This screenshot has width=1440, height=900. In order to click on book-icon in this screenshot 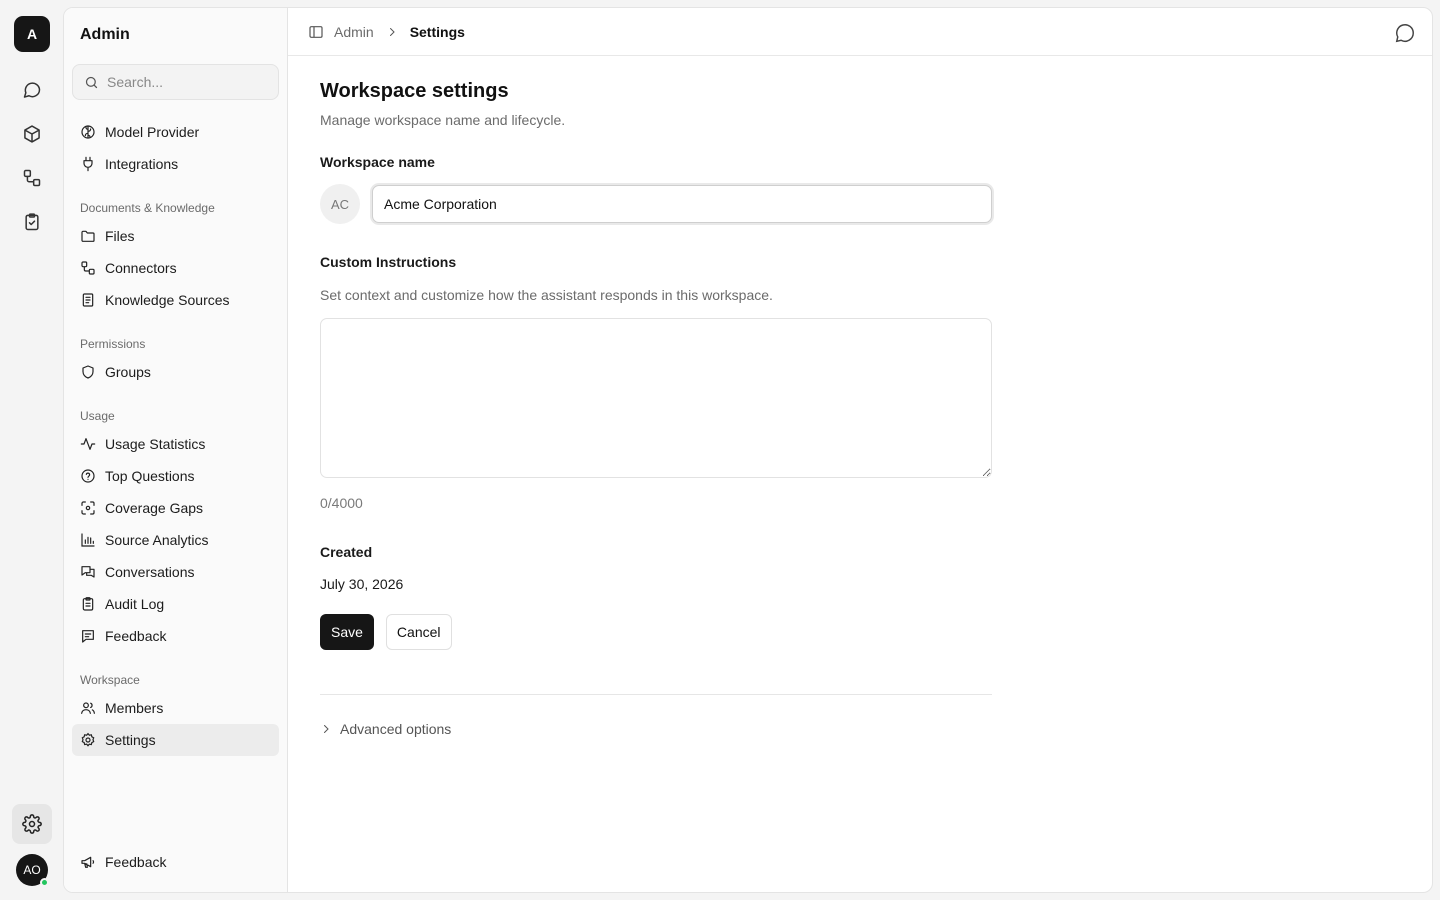, I will do `click(88, 300)`.